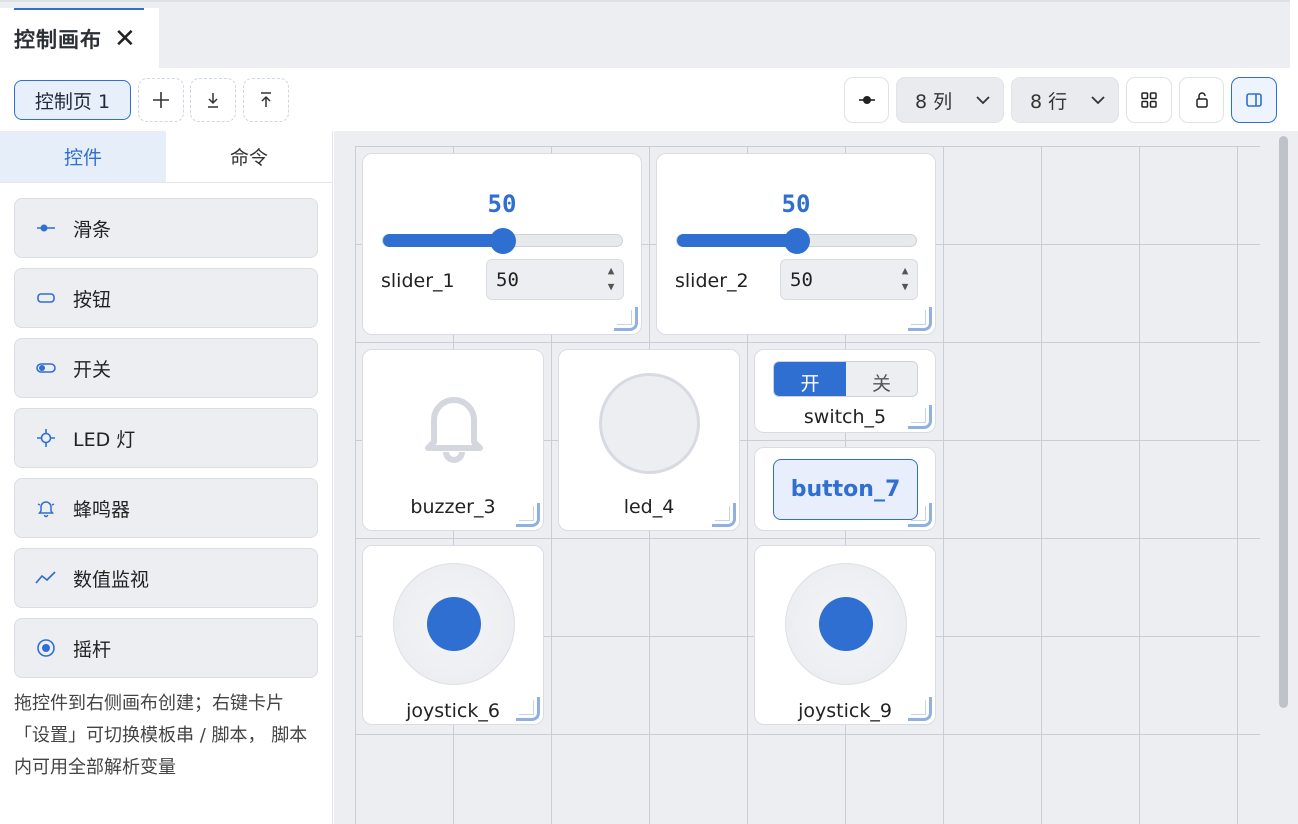  I want to click on button-7: button_7, so click(845, 489).